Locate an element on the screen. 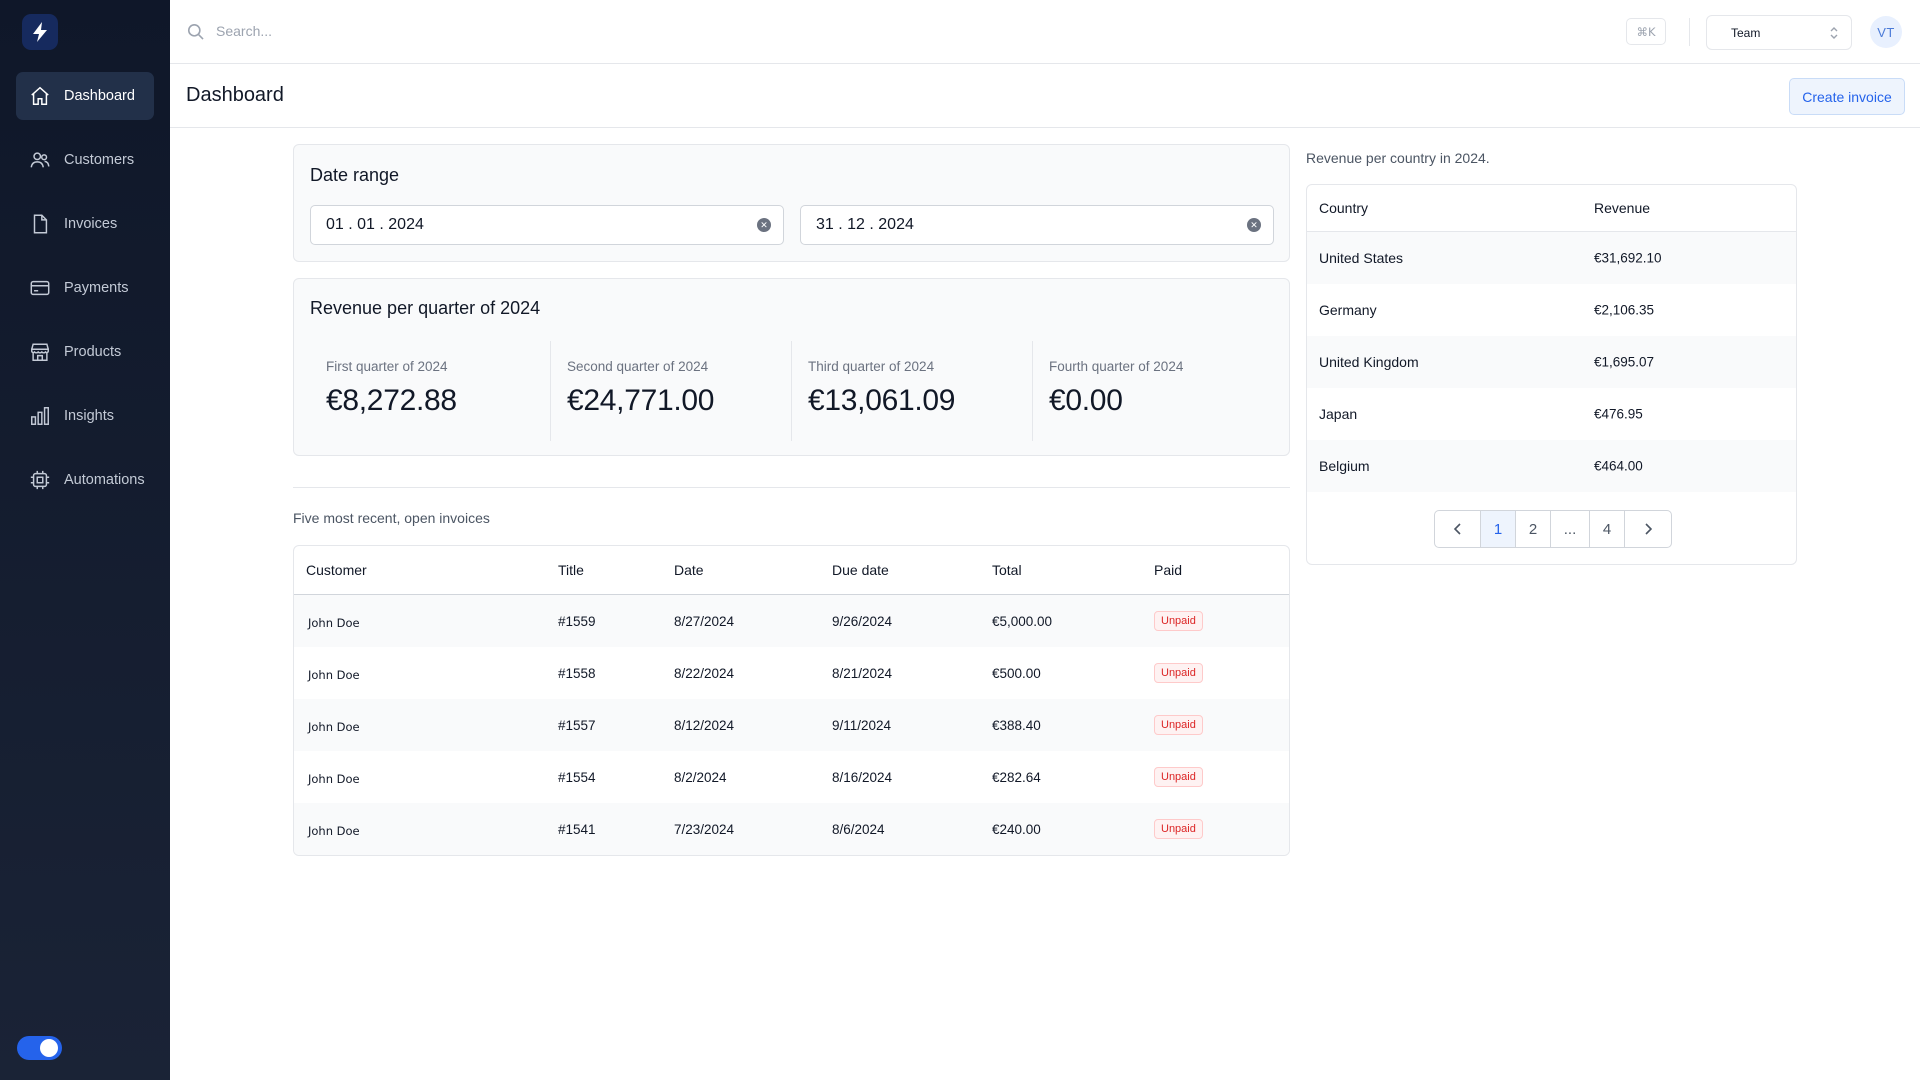  sidebar-item-label: Invoices is located at coordinates (91, 224).